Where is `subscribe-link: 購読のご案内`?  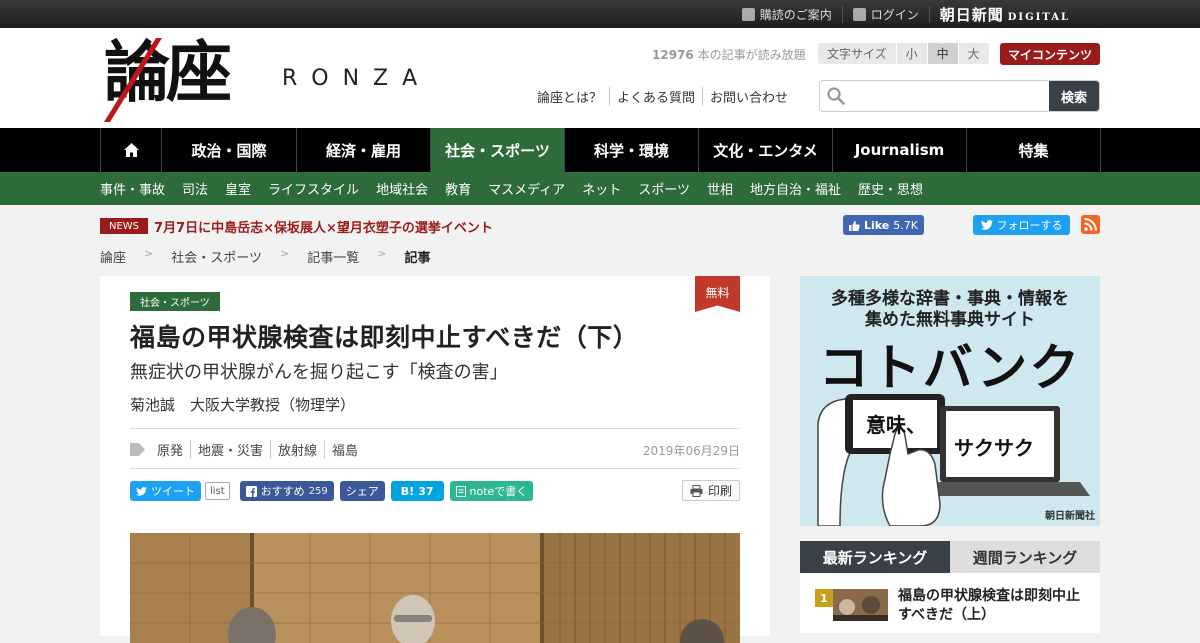 subscribe-link: 購読のご案内 is located at coordinates (787, 14).